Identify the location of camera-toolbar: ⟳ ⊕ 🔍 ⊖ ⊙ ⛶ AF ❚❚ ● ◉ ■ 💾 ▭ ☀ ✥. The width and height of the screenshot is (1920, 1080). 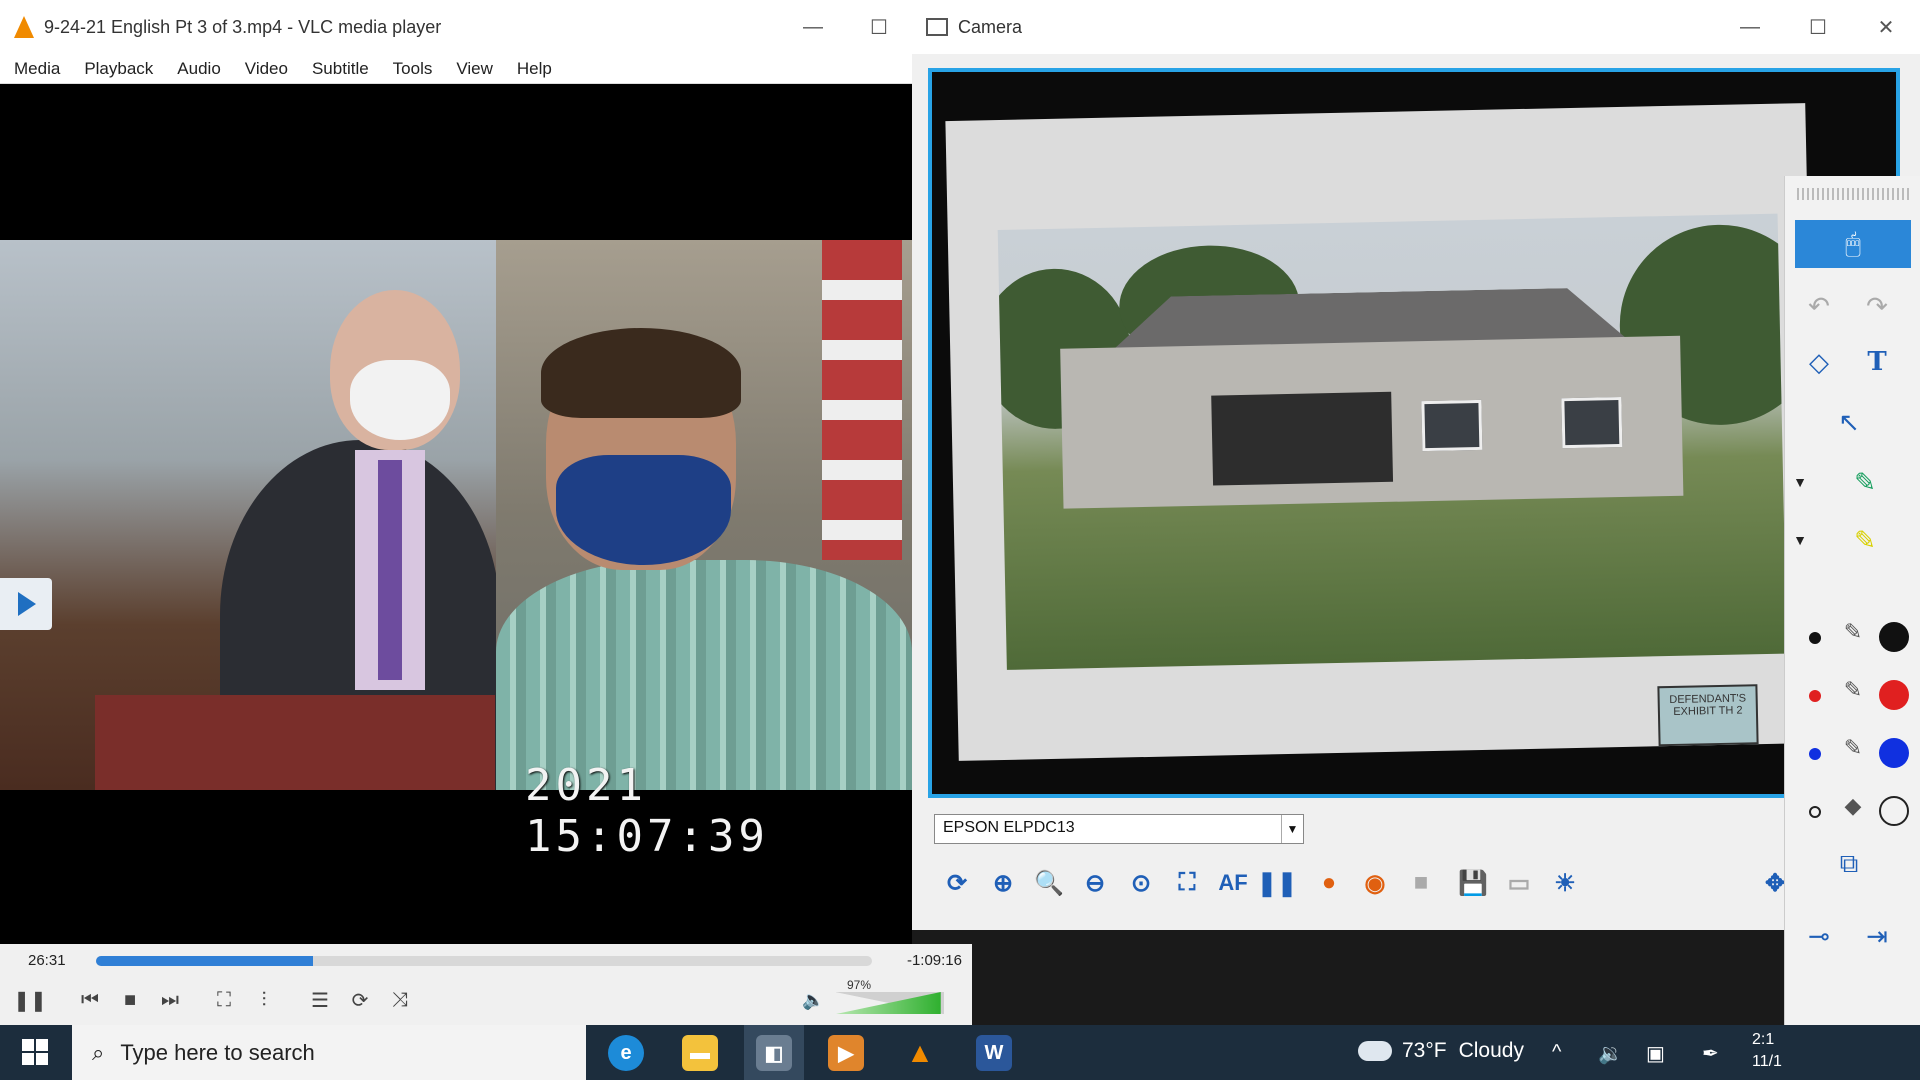
(1424, 884).